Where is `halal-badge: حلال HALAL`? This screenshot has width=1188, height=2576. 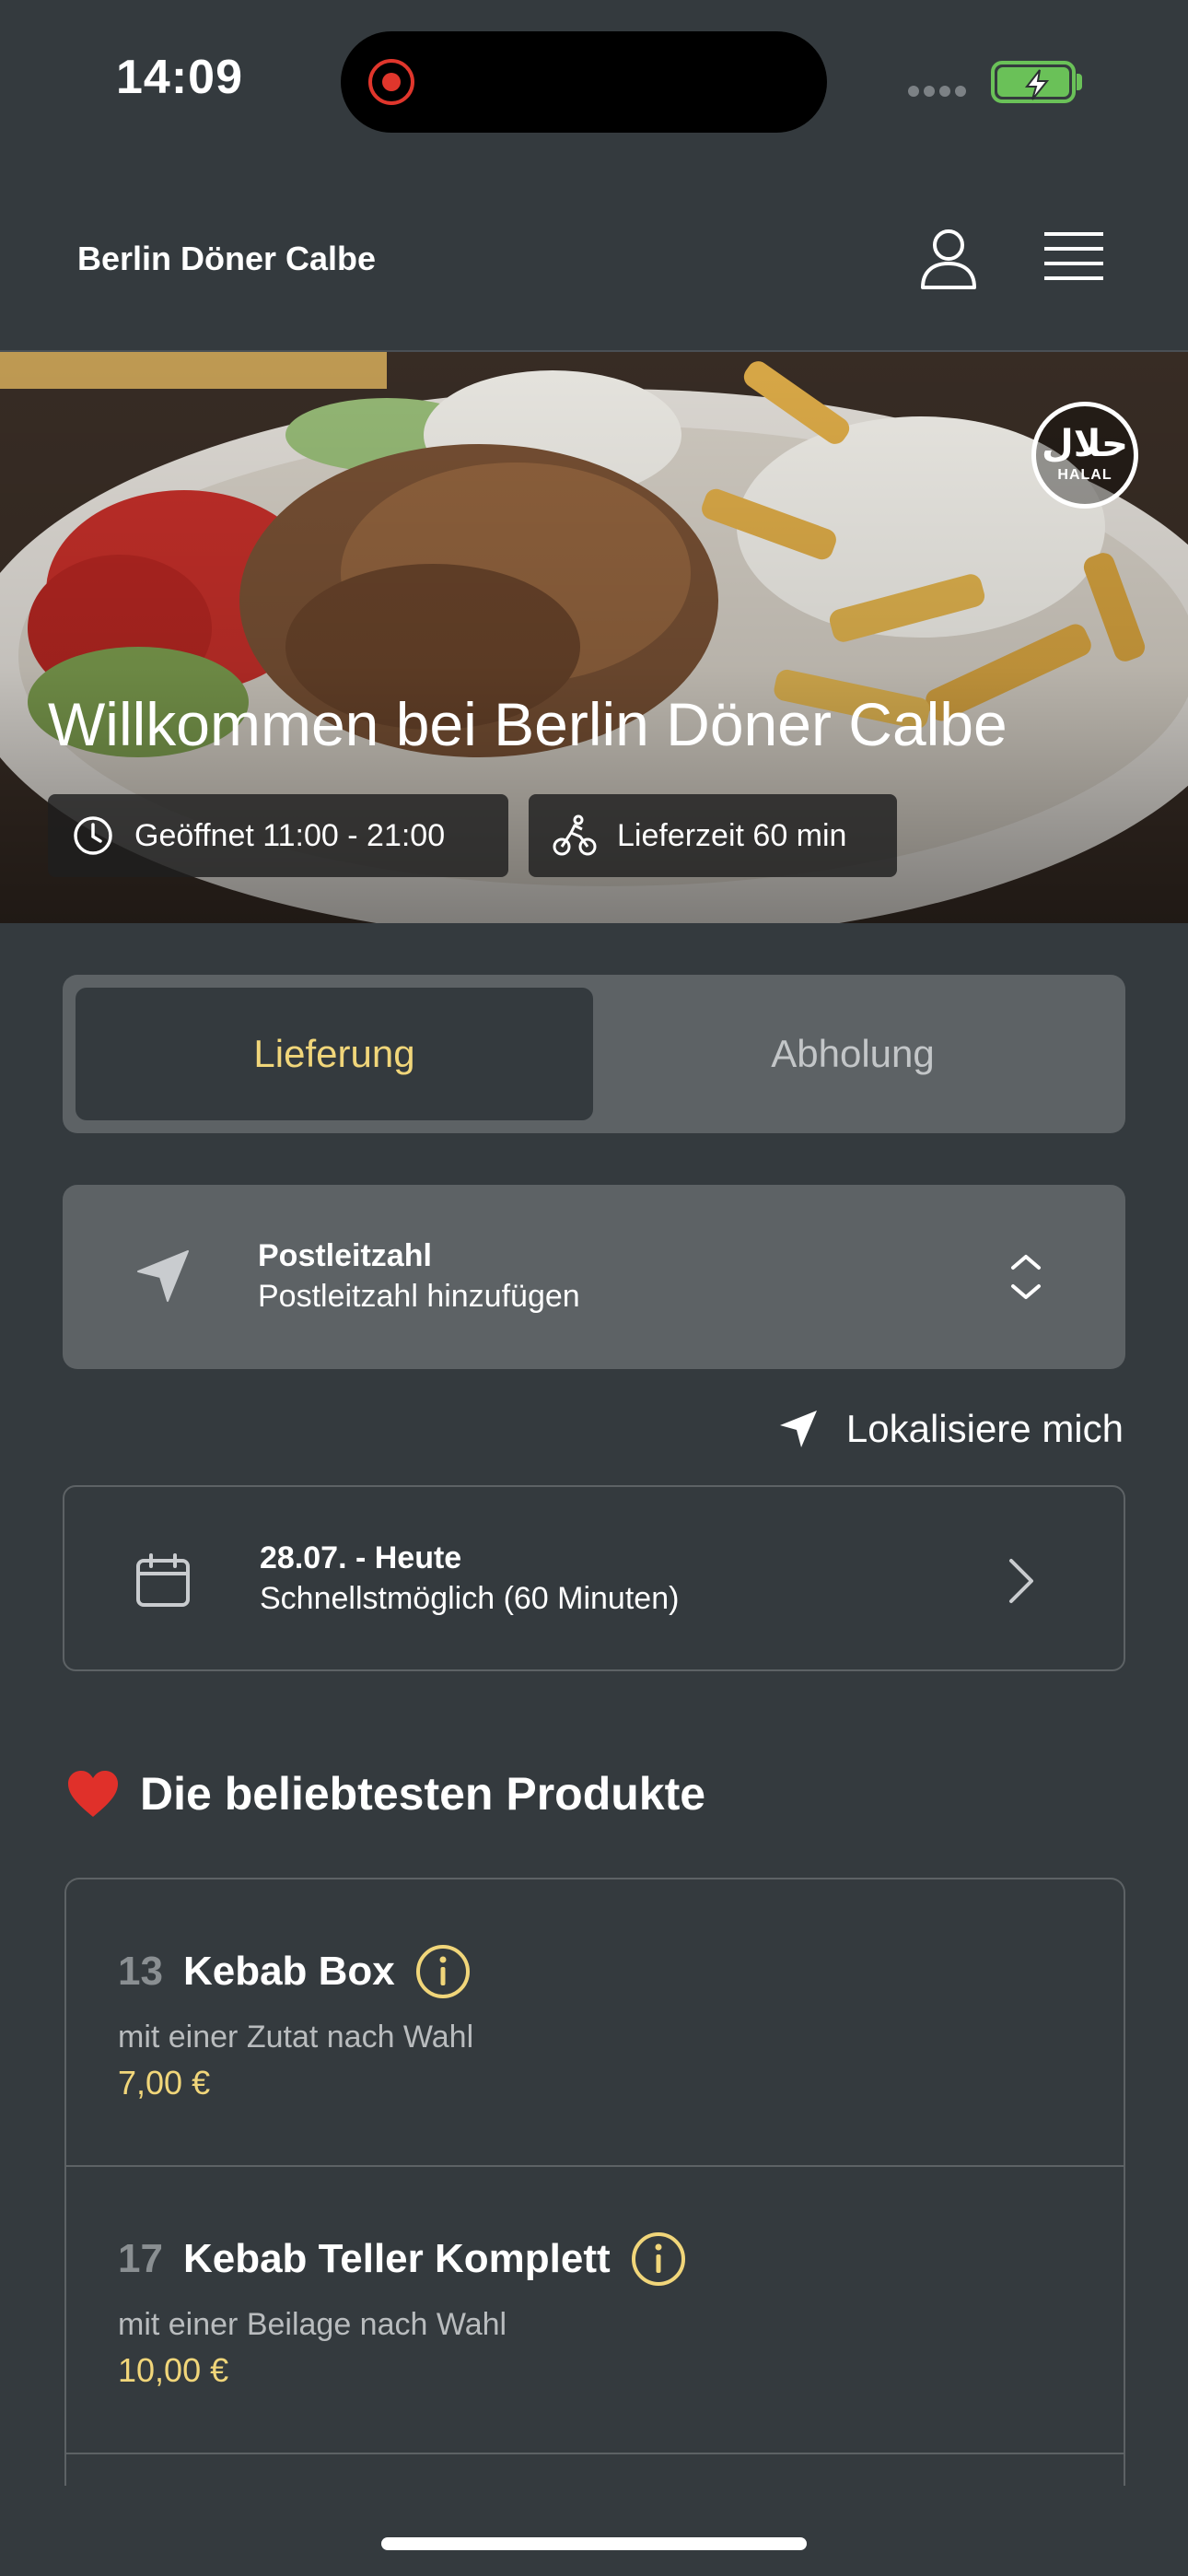
halal-badge: حلال HALAL is located at coordinates (1084, 455).